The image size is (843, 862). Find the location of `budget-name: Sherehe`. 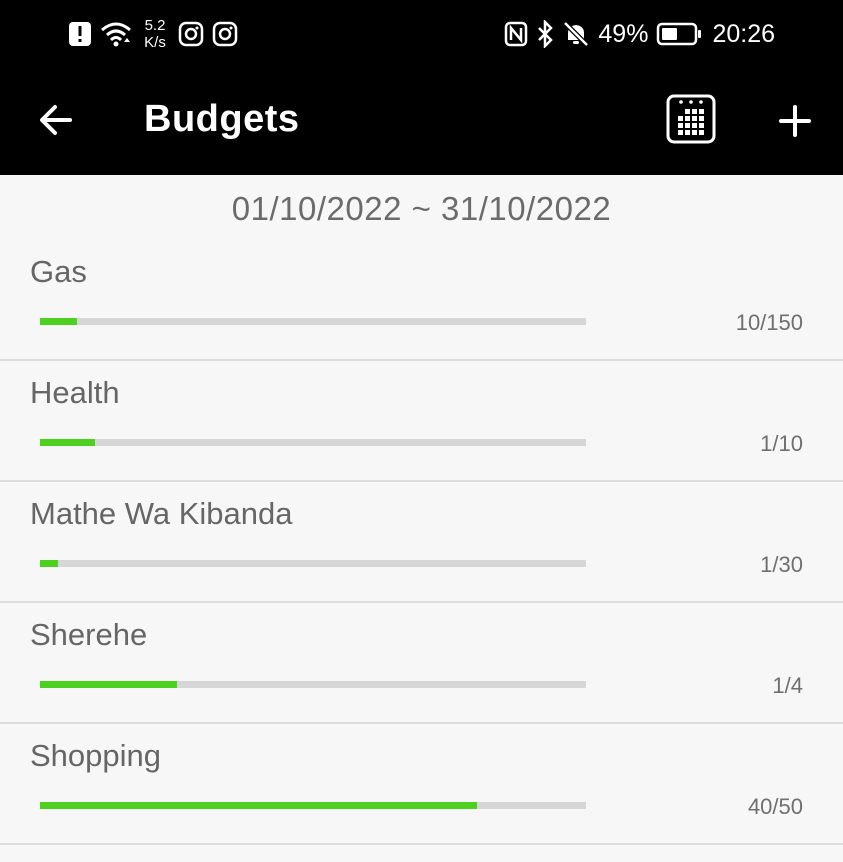

budget-name: Sherehe is located at coordinates (89, 634).